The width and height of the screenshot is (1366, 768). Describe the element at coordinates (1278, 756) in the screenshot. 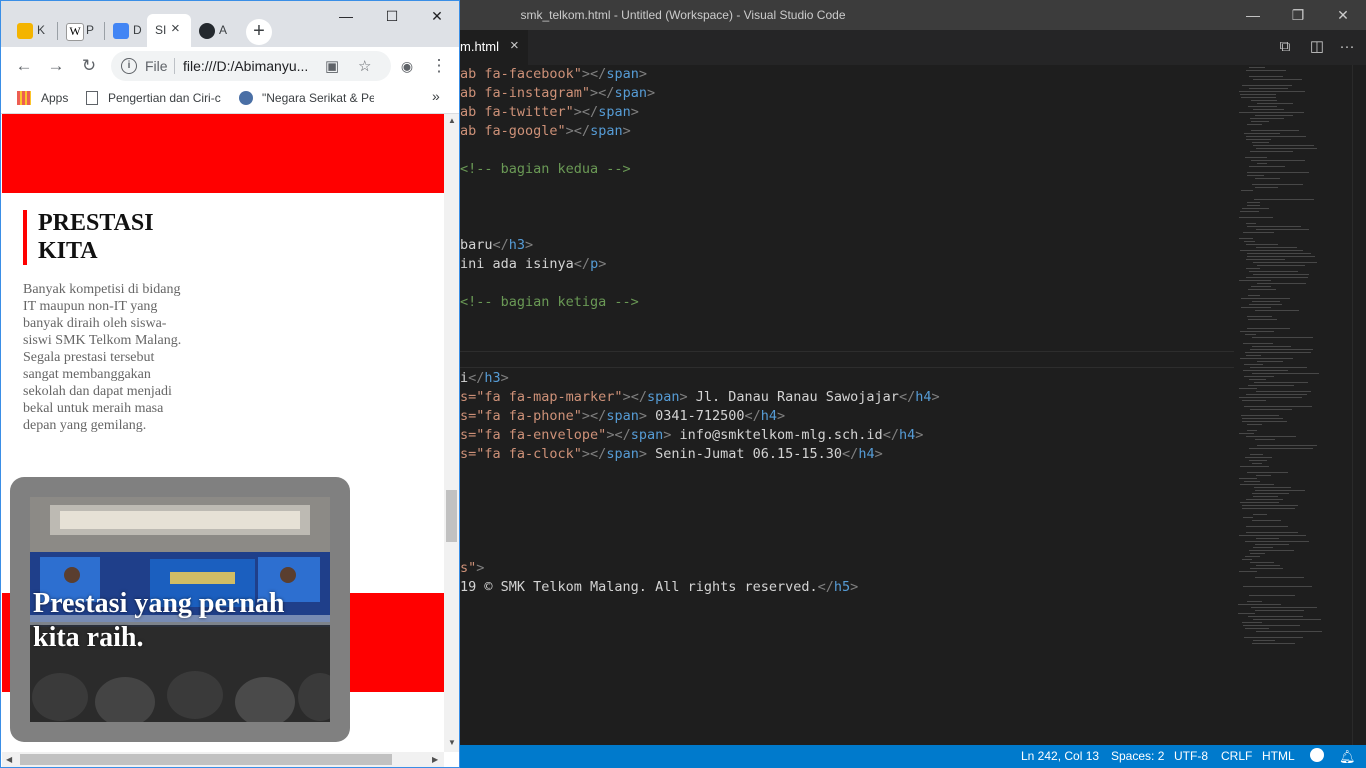

I see `status-language: HTML` at that location.